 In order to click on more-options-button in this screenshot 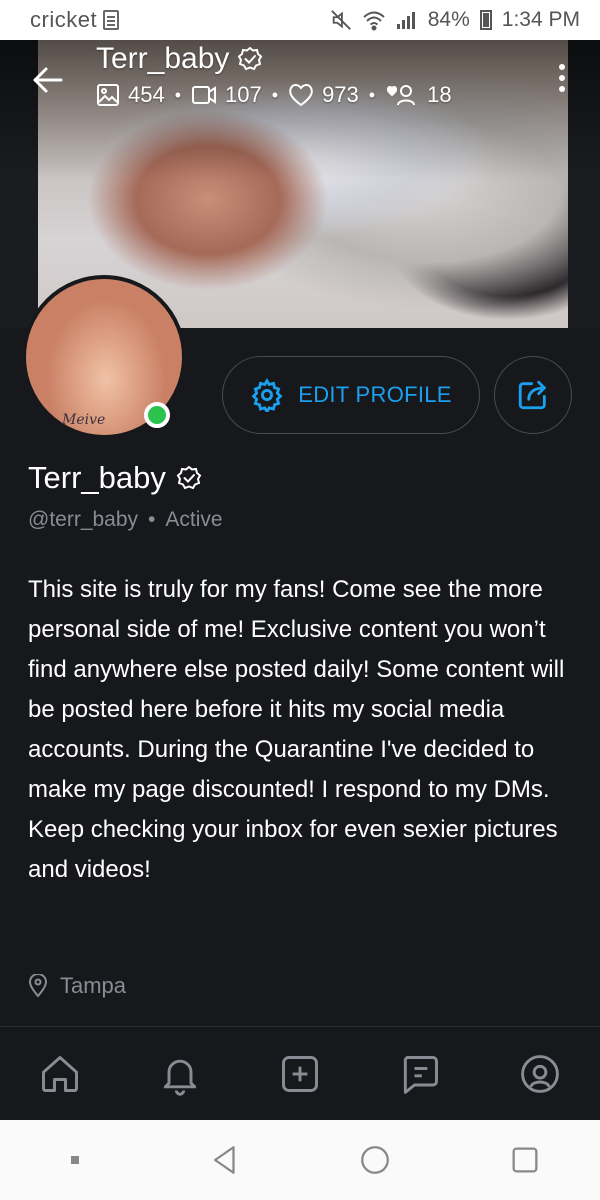, I will do `click(562, 78)`.